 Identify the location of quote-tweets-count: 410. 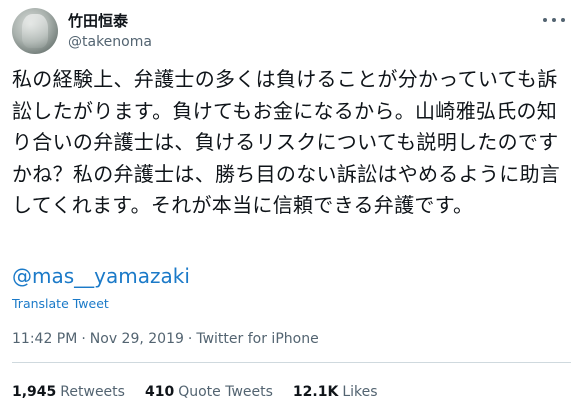
(159, 392).